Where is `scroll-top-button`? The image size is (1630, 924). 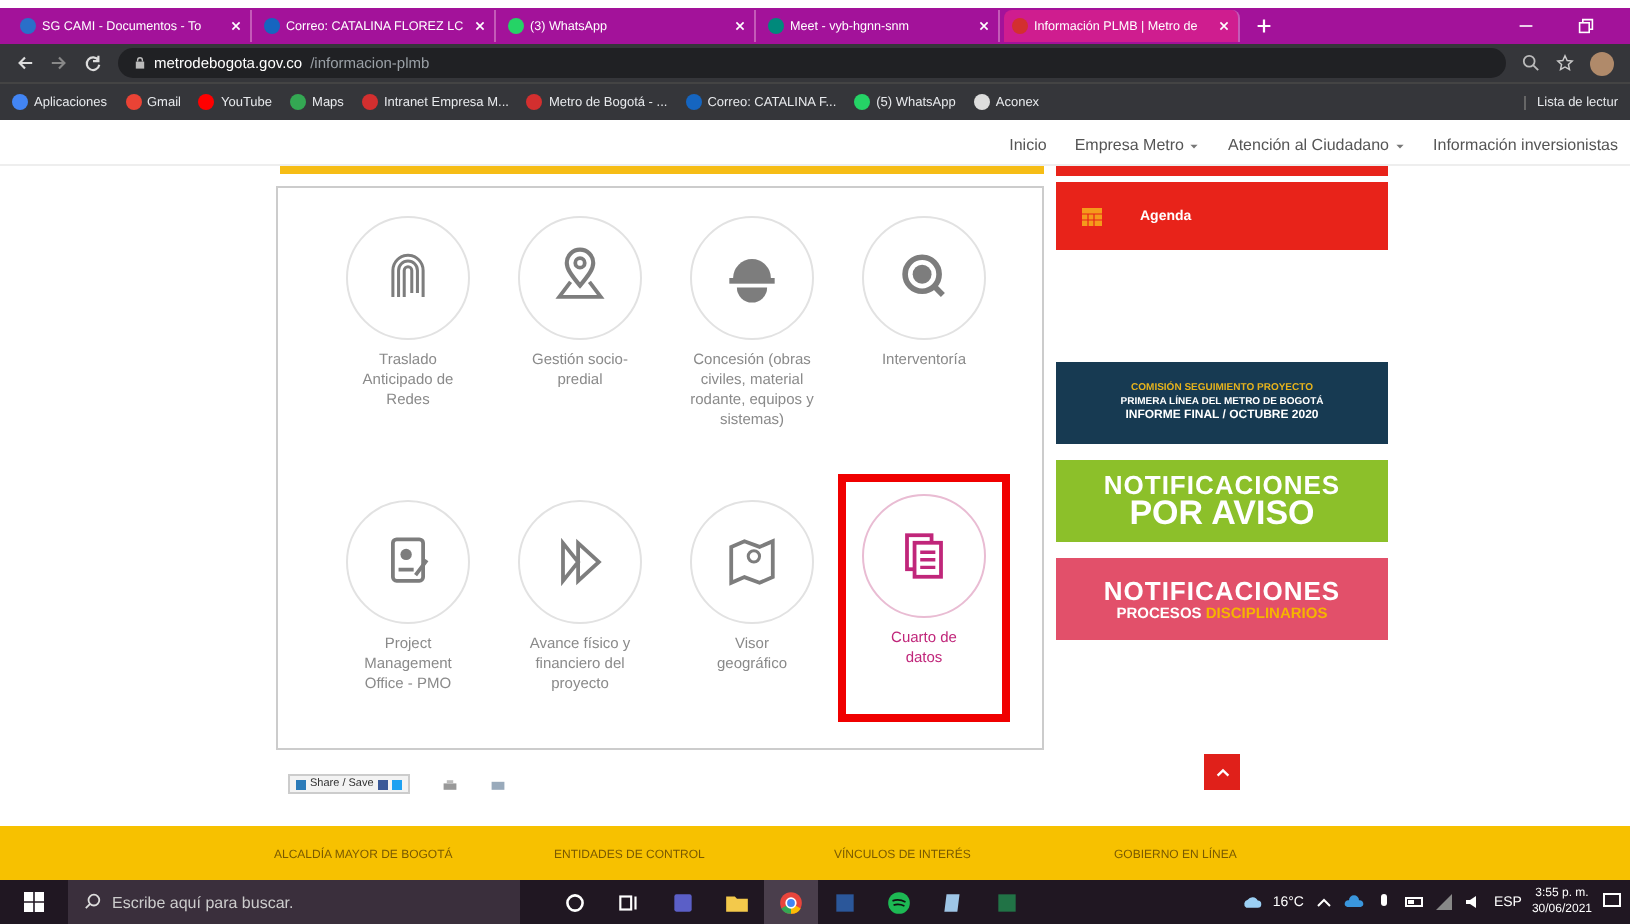 scroll-top-button is located at coordinates (1222, 772).